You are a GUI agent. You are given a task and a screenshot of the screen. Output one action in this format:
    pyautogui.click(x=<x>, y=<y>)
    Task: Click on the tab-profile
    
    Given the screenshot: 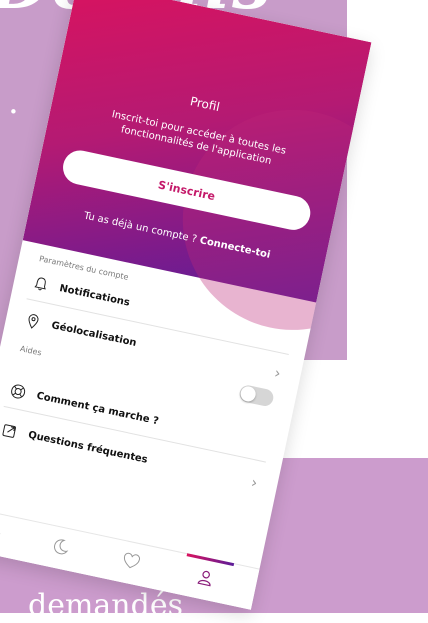 What is the action you would take?
    pyautogui.click(x=205, y=579)
    